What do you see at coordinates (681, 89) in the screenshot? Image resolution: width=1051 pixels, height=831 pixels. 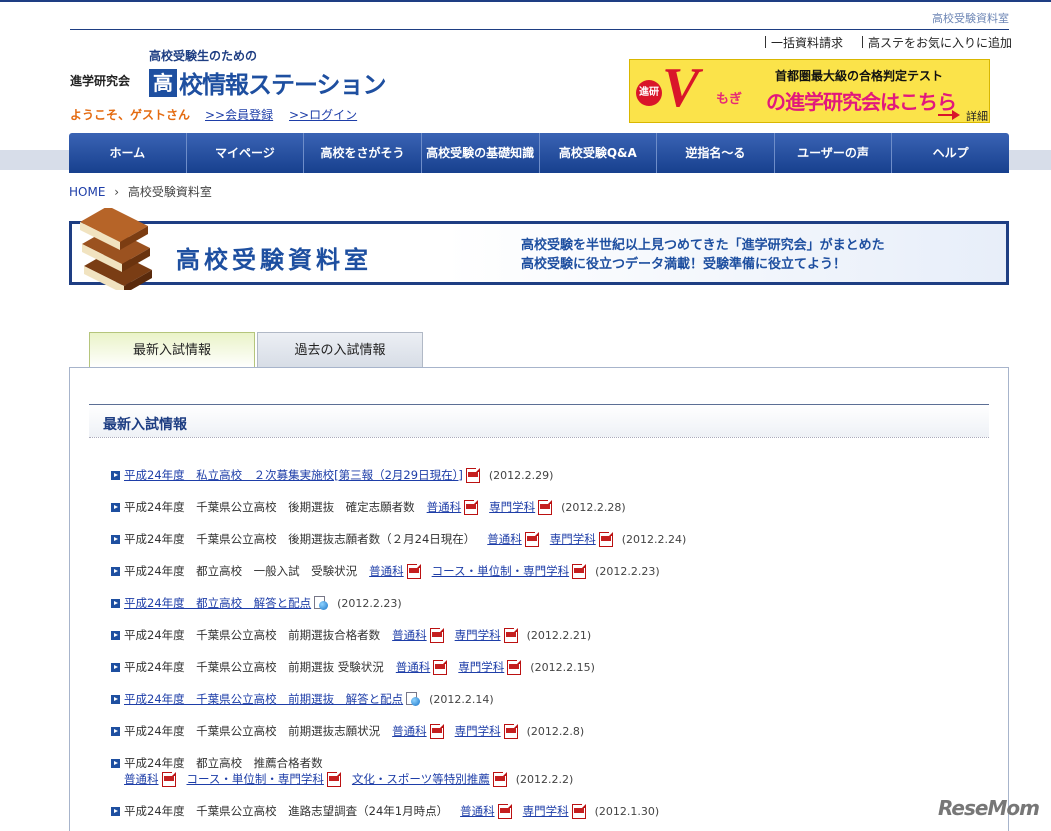 I see `banner-v-letter: V` at bounding box center [681, 89].